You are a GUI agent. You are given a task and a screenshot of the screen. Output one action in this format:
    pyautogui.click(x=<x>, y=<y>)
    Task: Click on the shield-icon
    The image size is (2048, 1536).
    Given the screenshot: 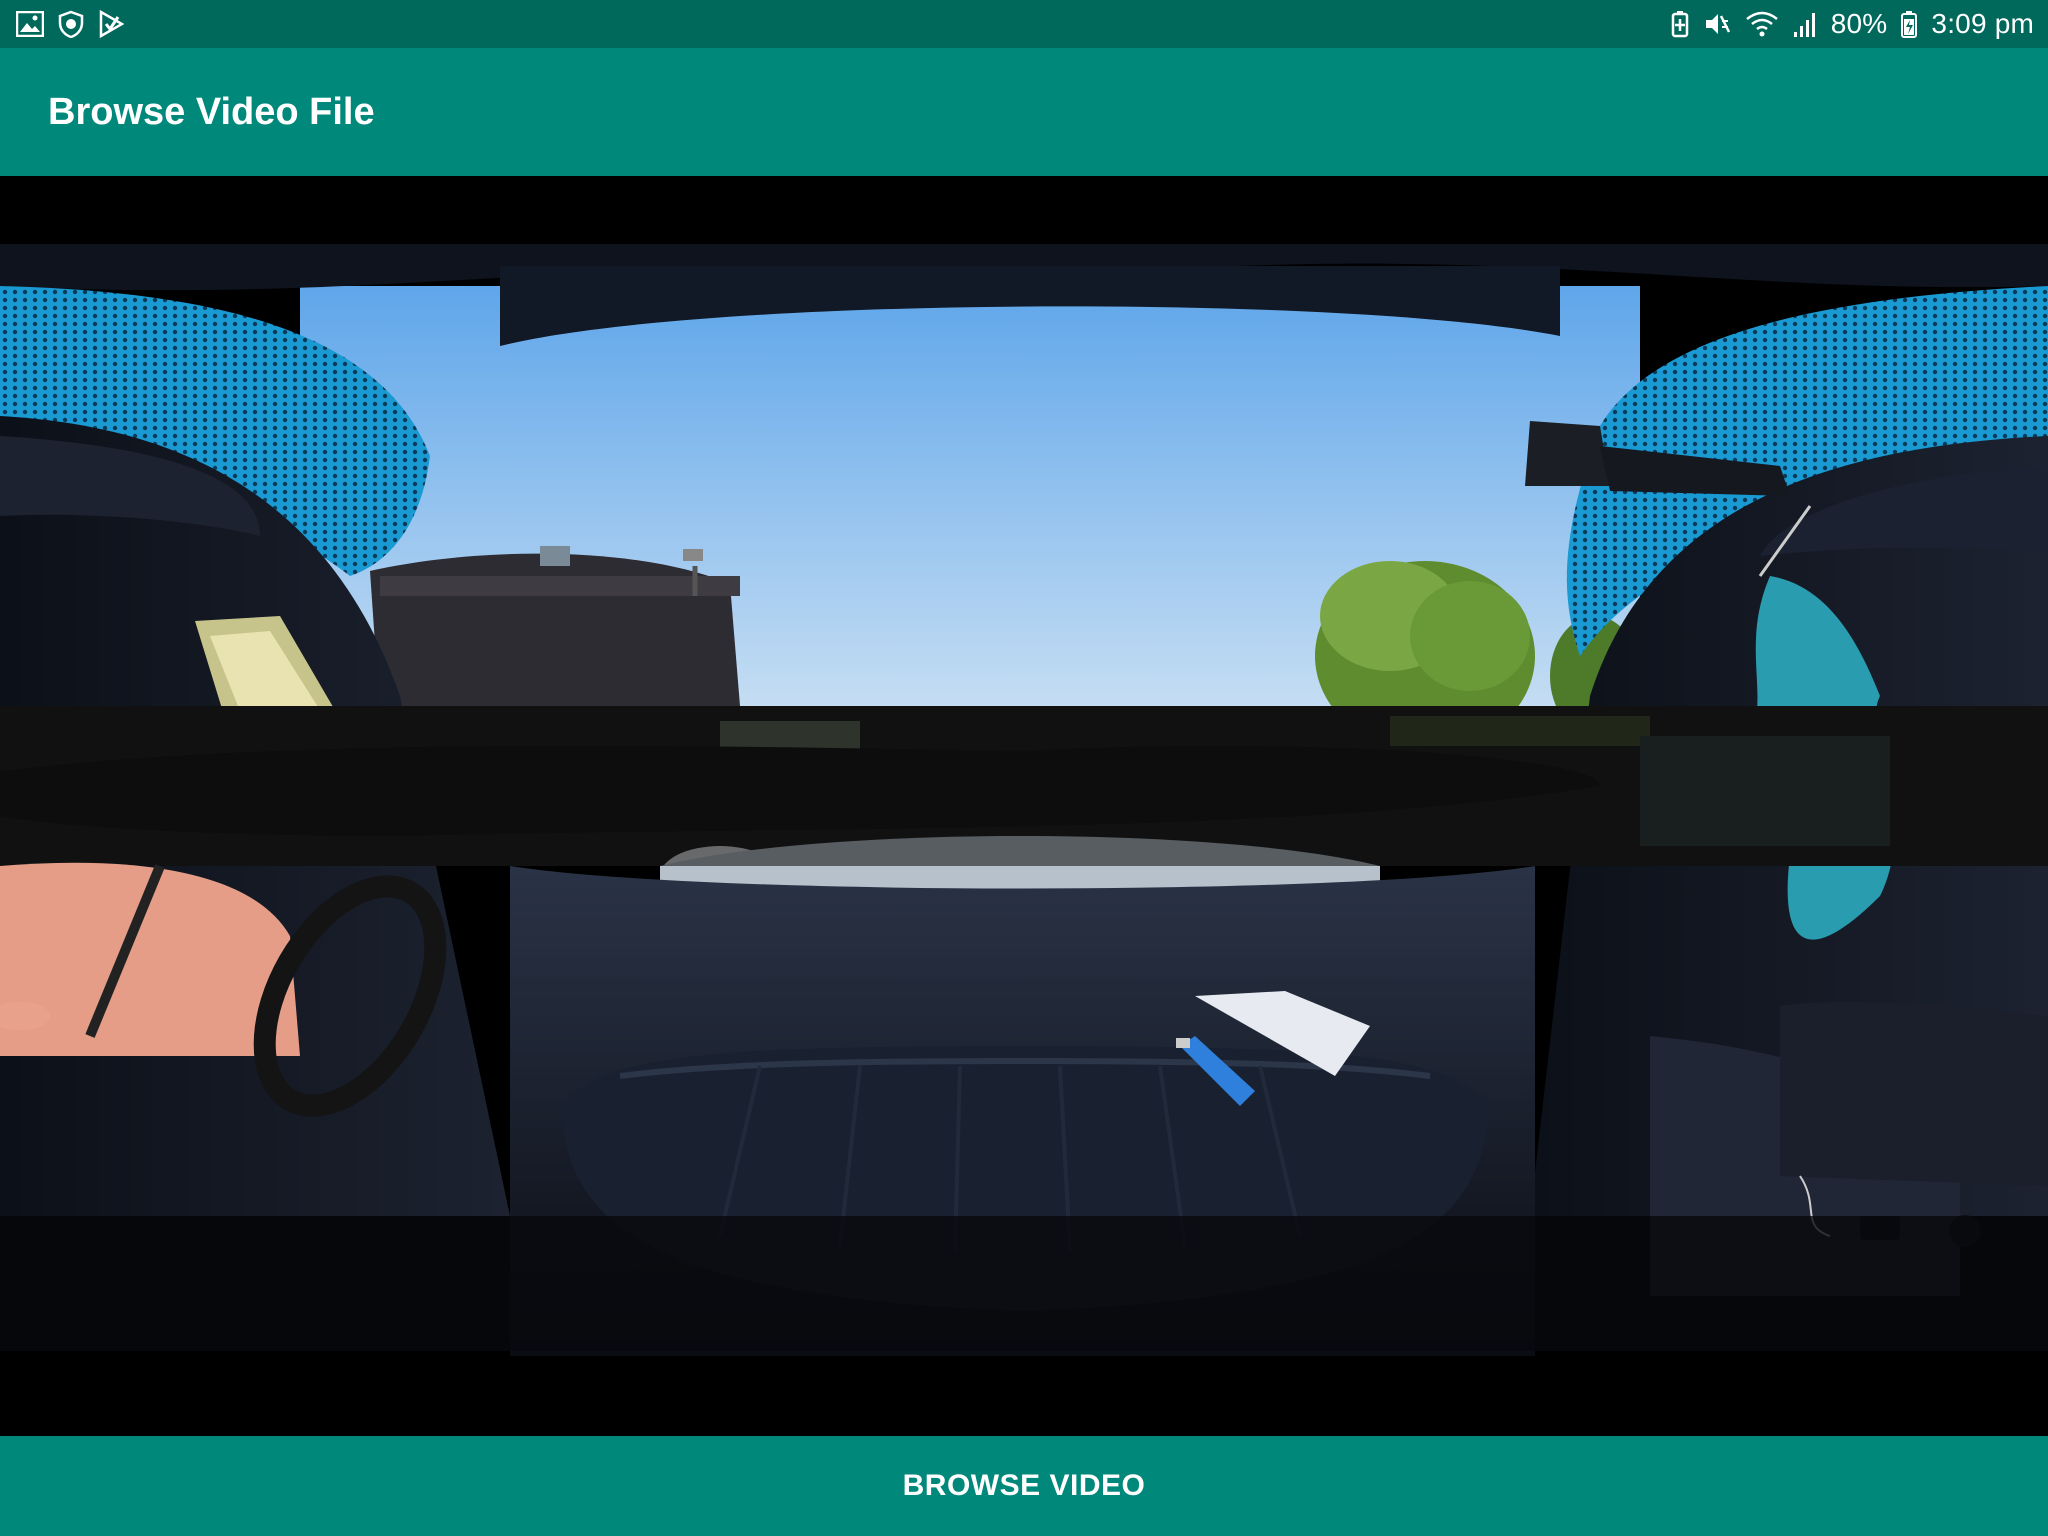 What is the action you would take?
    pyautogui.click(x=71, y=24)
    